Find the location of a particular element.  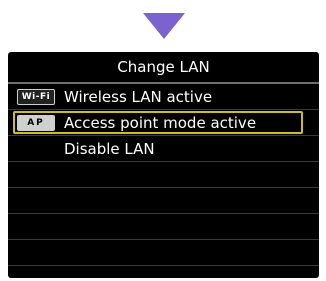

menu-item-access-point-mode-active: AP Access point mode active is located at coordinates (163, 123).